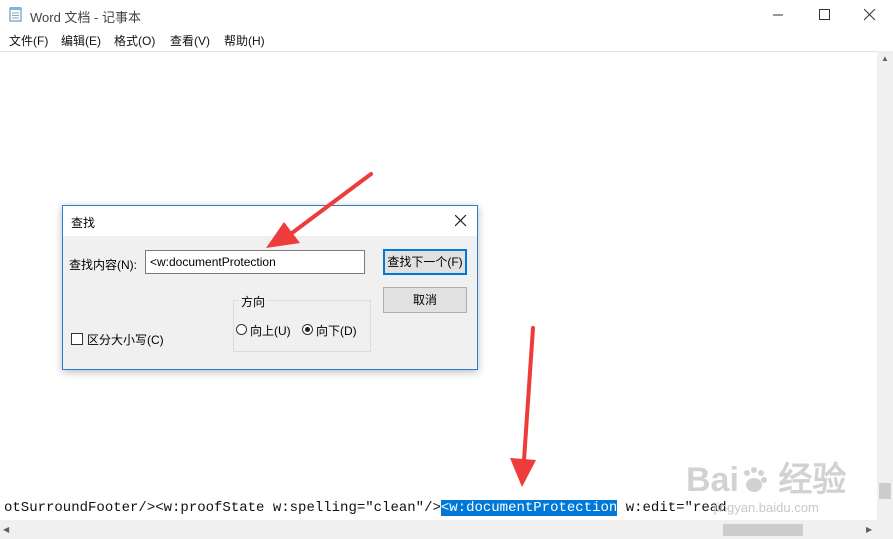  Describe the element at coordinates (319, 210) in the screenshot. I see `arrow-to-input-icon` at that location.